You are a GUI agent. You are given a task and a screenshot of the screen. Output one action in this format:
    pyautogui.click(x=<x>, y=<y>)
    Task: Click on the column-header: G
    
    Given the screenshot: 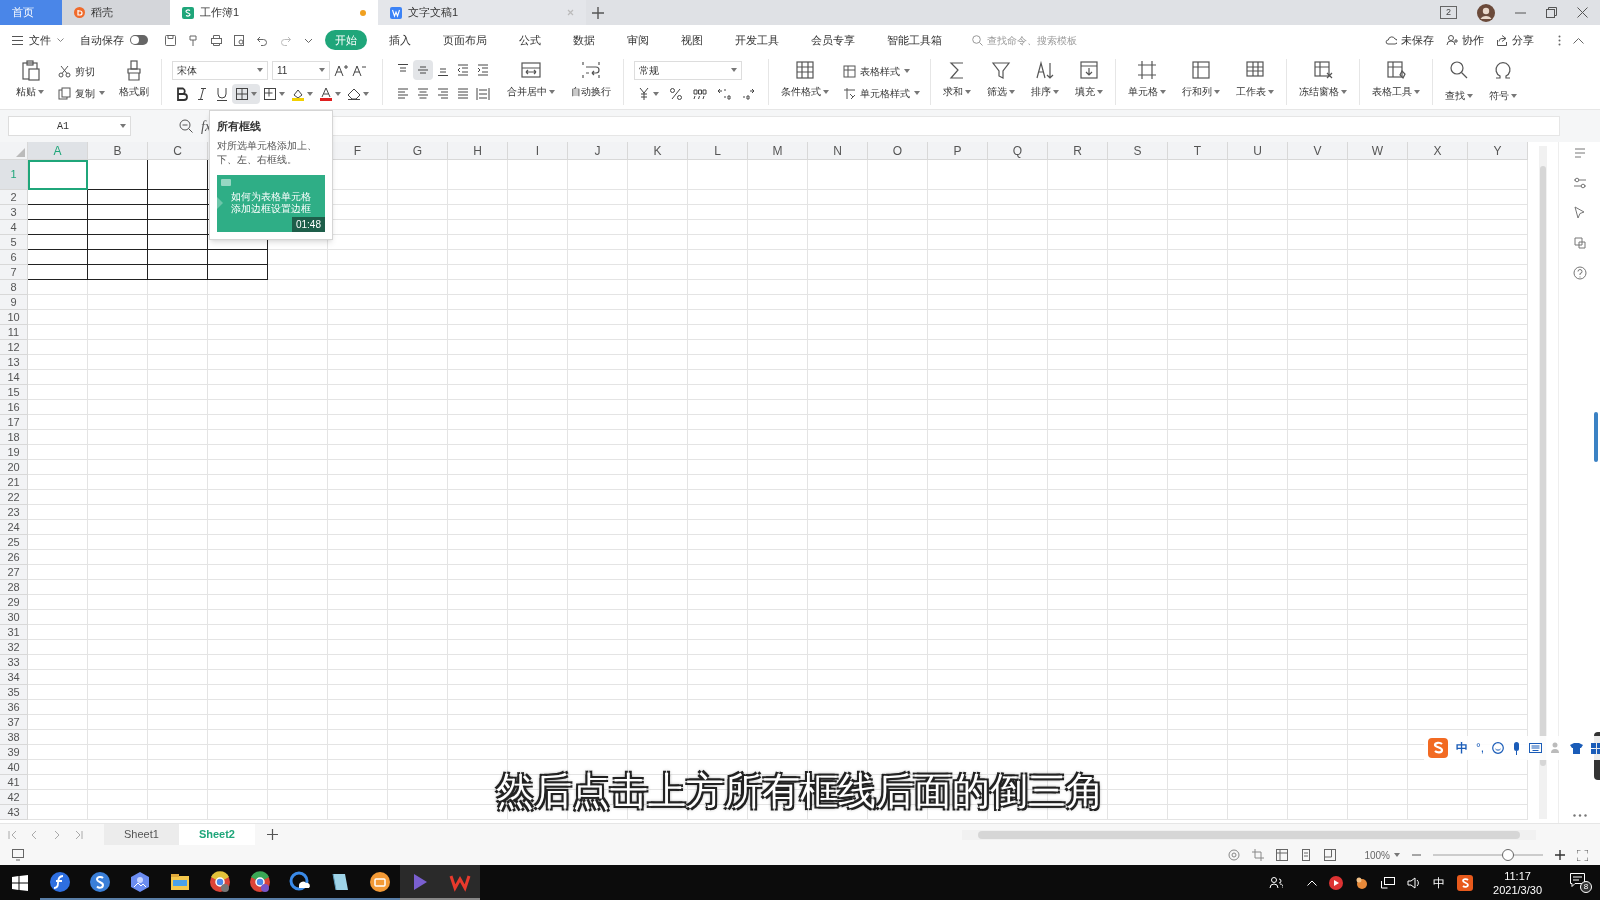 What is the action you would take?
    pyautogui.click(x=418, y=151)
    